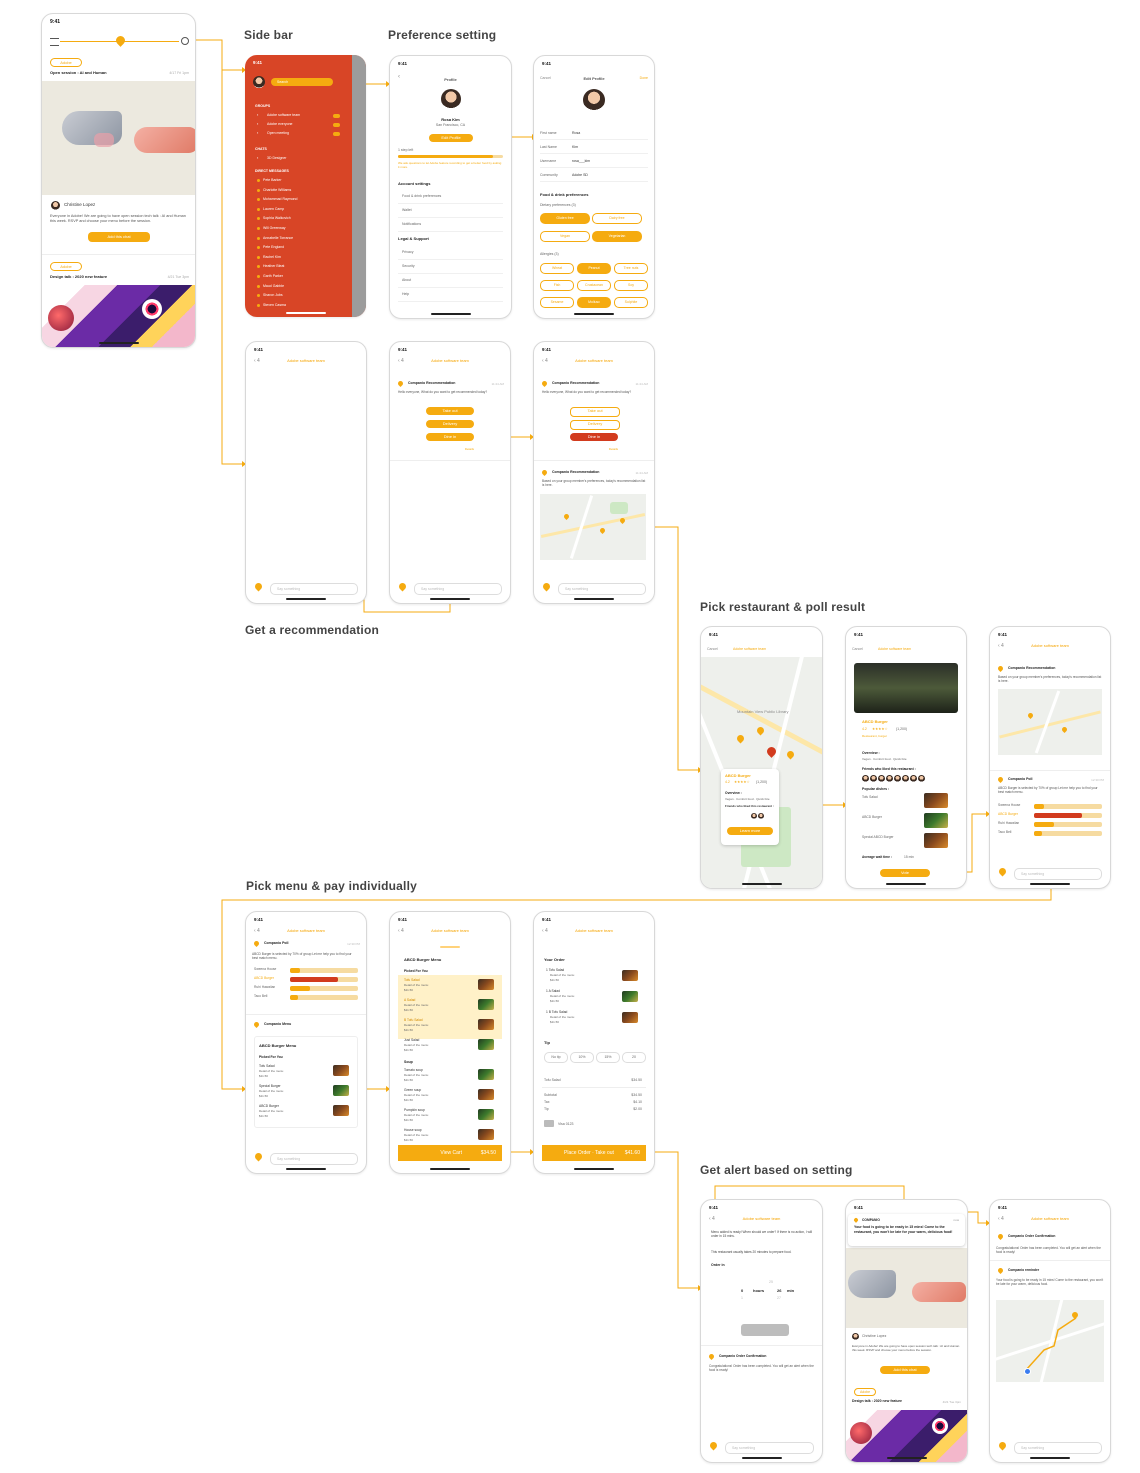  I want to click on user-avatar, so click(259, 82).